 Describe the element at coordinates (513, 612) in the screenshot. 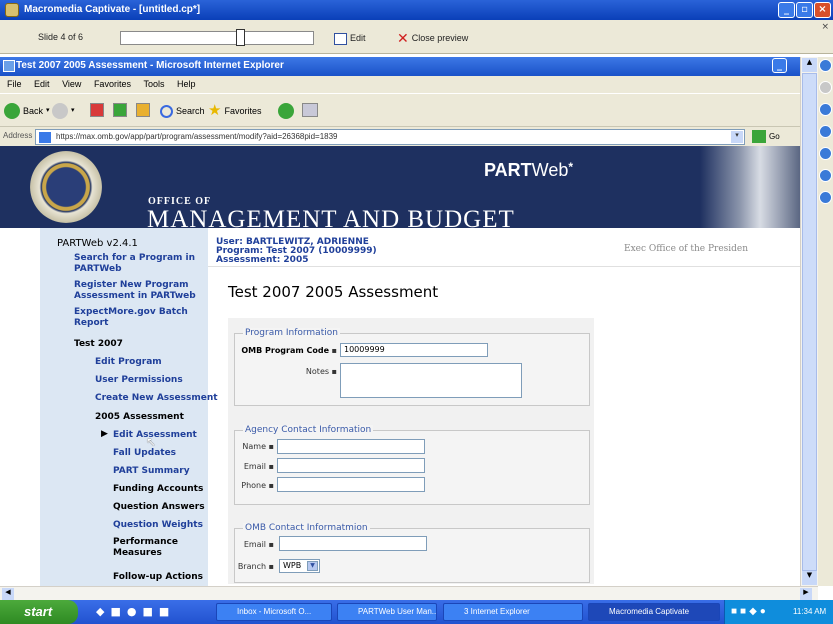

I see `taskbar-internet-explorer: 3 Internet Explorer` at that location.